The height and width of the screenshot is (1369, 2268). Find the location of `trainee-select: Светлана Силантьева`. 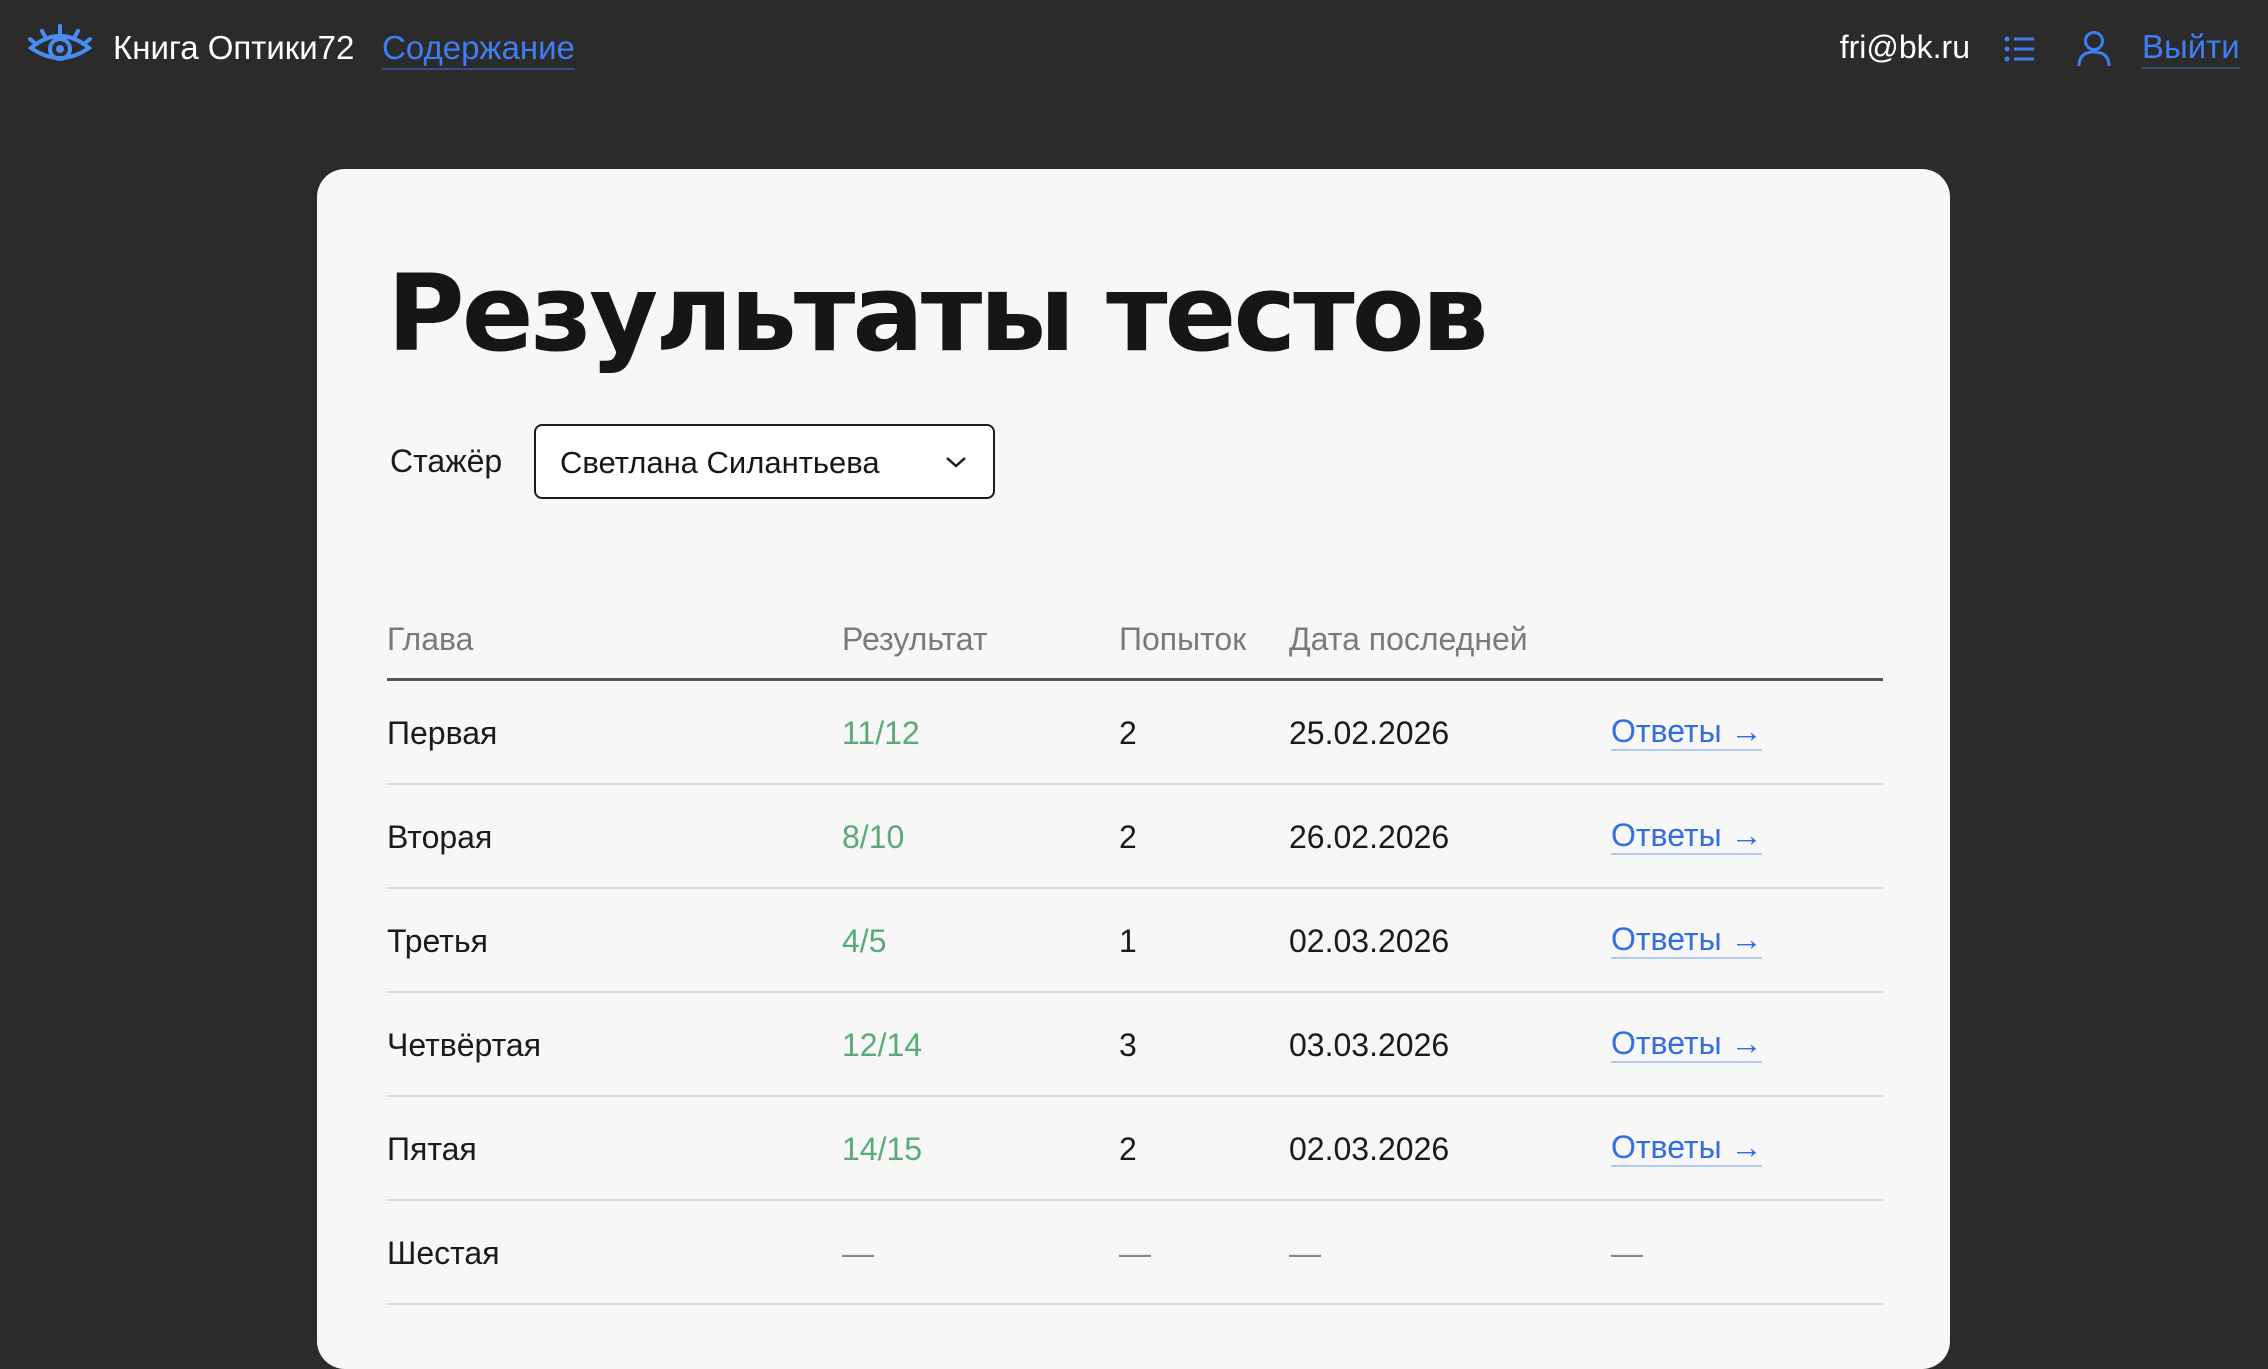

trainee-select: Светлана Силантьева is located at coordinates (764, 461).